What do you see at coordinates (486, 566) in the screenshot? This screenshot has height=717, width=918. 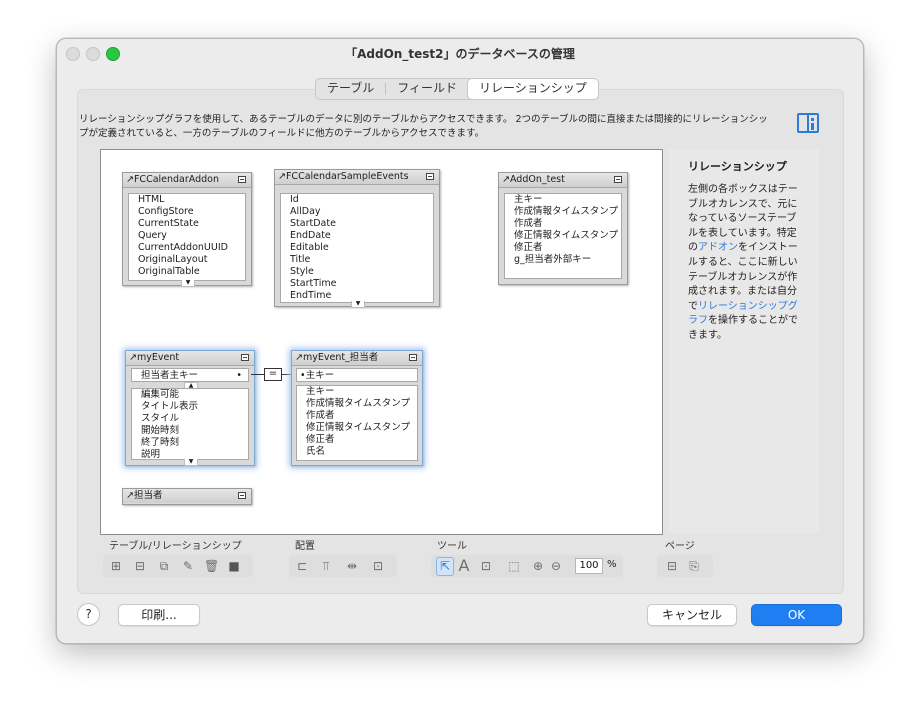 I see `note-tool-icon: ⊡` at bounding box center [486, 566].